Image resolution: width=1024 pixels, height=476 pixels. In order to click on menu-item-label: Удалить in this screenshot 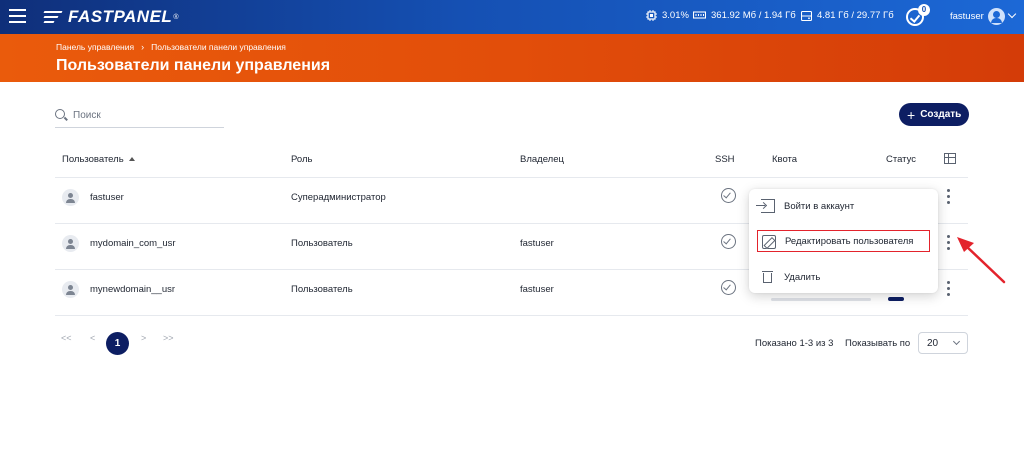, I will do `click(802, 277)`.